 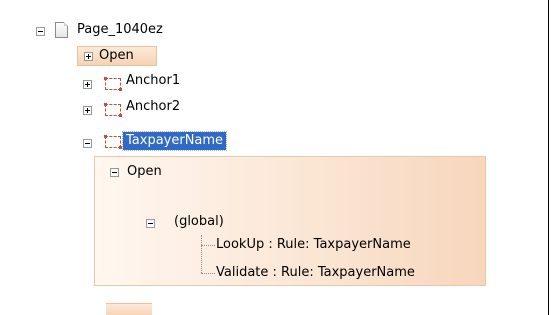 I want to click on collapse-taxpayername-toggle, so click(x=87, y=143).